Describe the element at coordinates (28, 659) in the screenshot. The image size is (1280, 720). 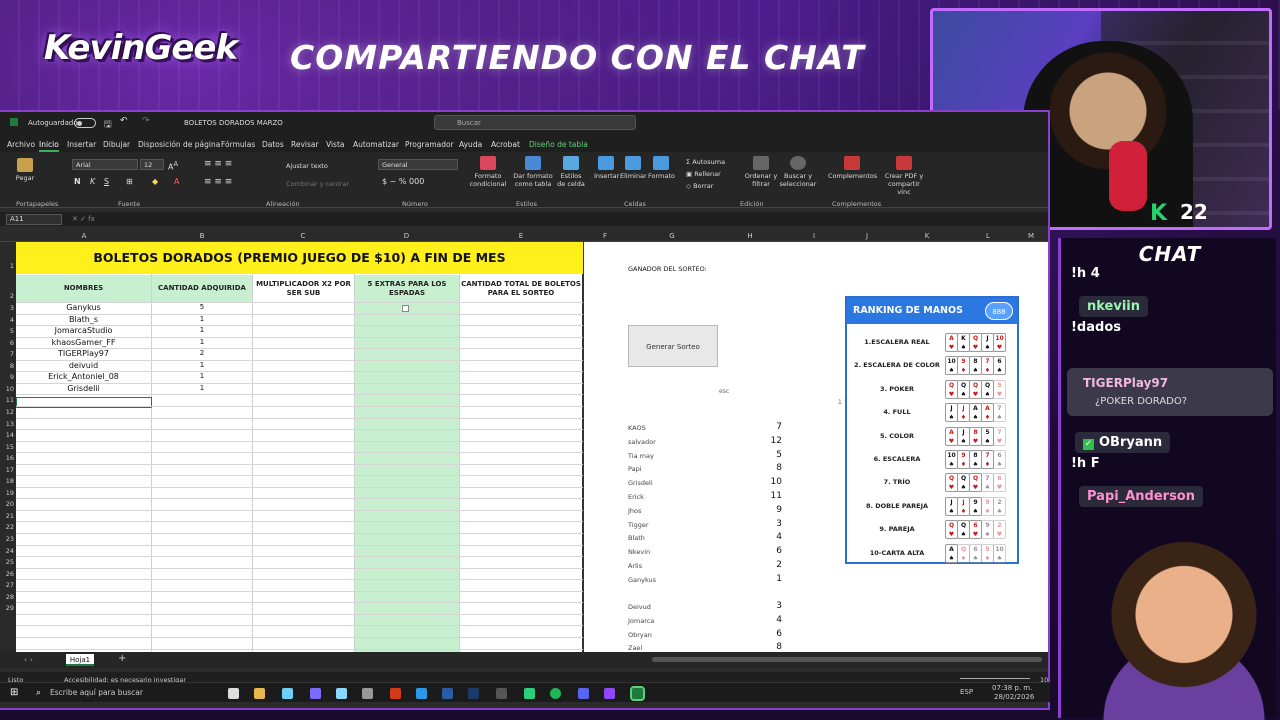
I see `tab-nav-icon: ‹ ›` at that location.